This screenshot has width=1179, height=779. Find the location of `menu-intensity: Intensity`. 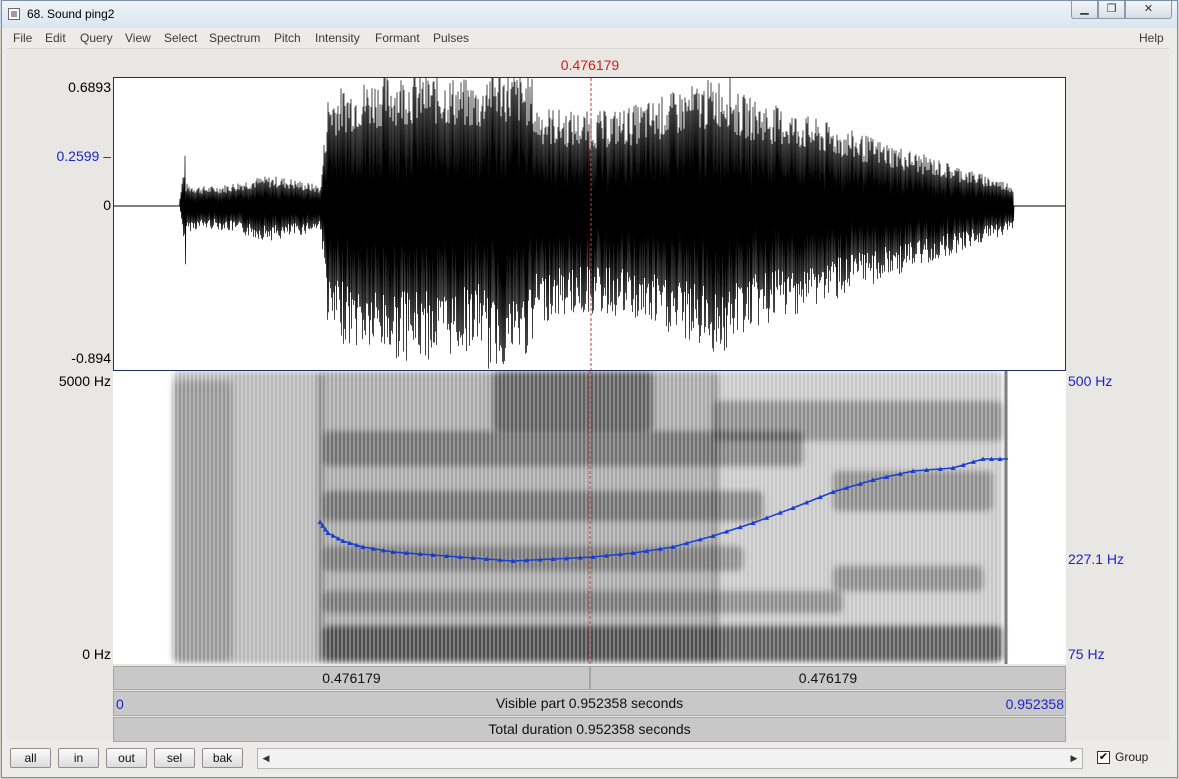

menu-intensity: Intensity is located at coordinates (337, 38).